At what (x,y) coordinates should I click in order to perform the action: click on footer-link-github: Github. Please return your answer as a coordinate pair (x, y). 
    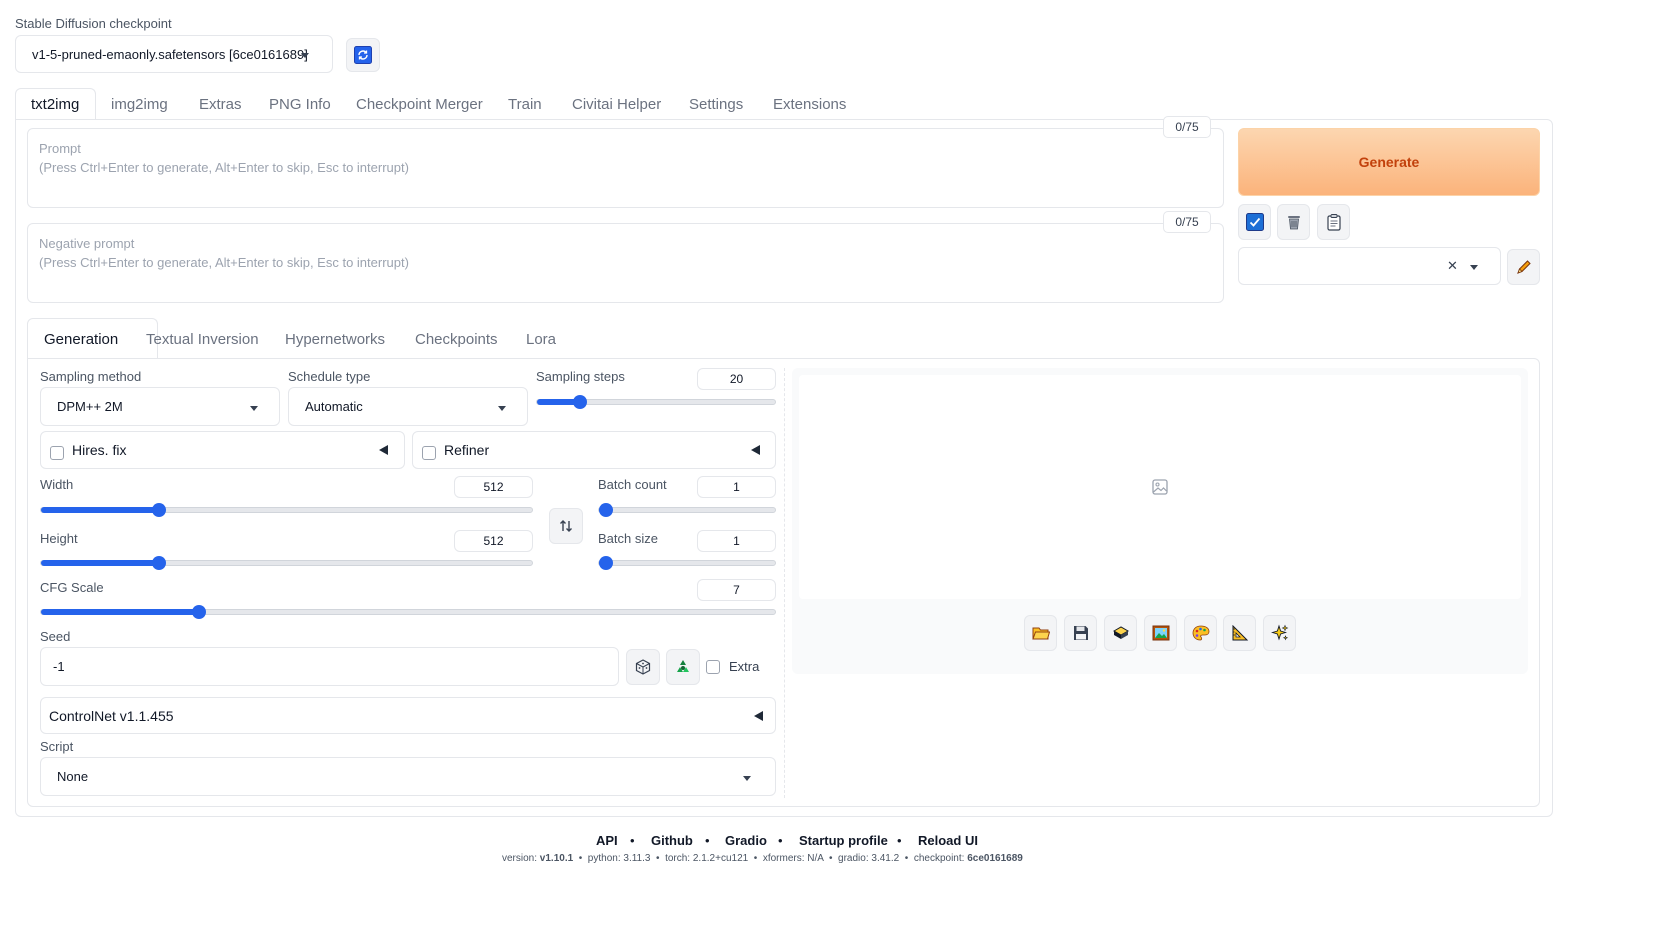
    Looking at the image, I should click on (672, 840).